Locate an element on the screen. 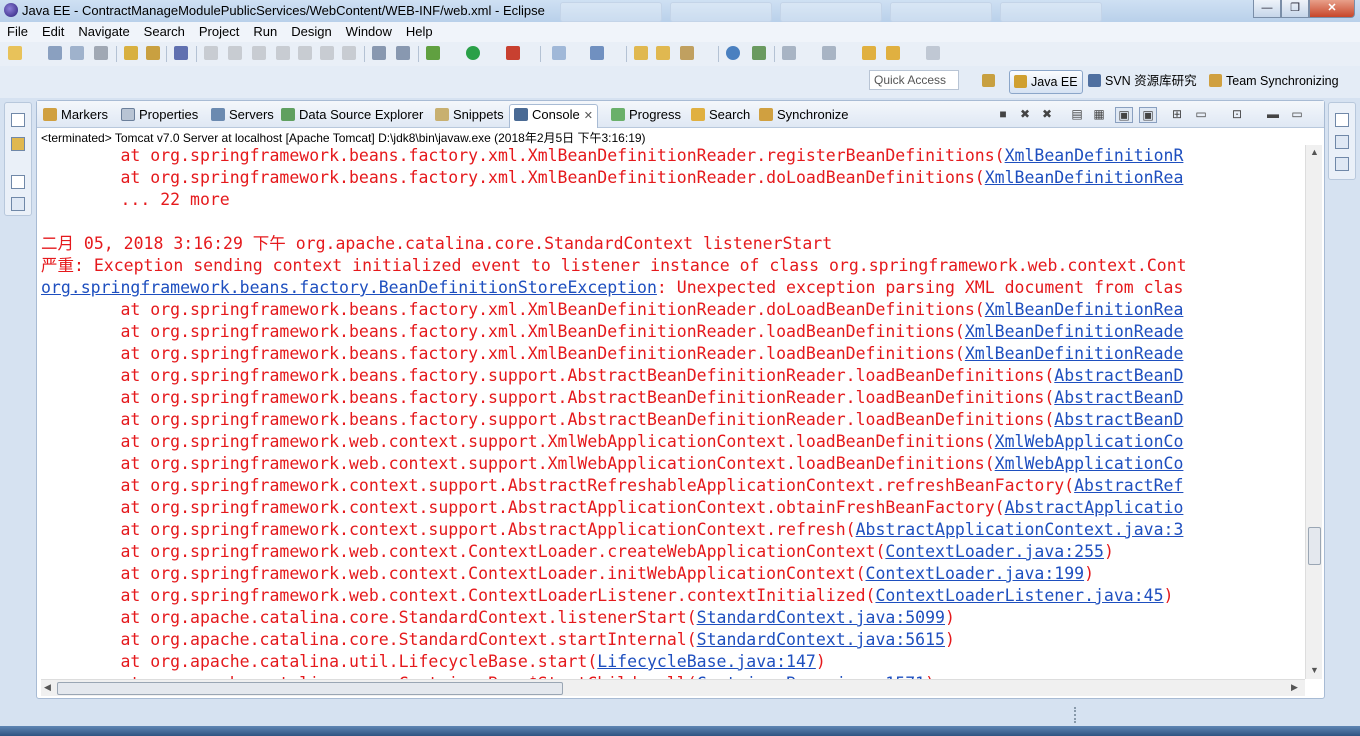  tab-progress: Progress is located at coordinates (646, 115).